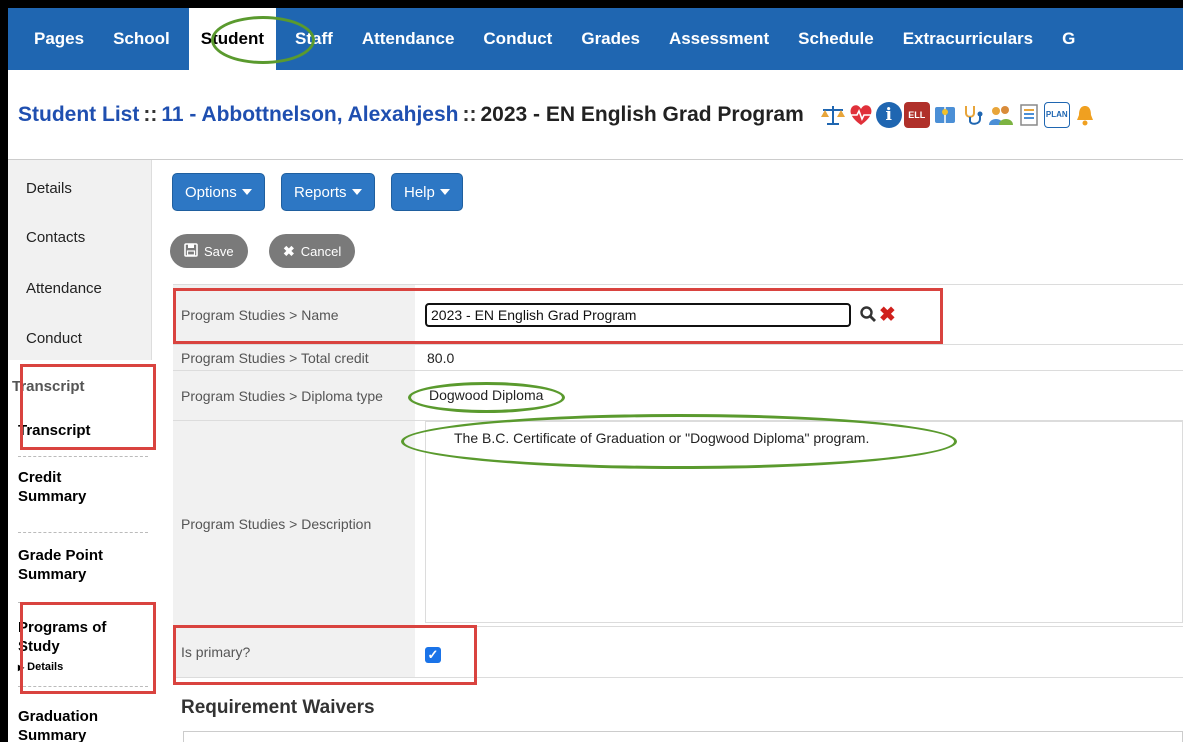  Describe the element at coordinates (486, 395) in the screenshot. I see `diploma-type-value: Dogwood Diploma` at that location.